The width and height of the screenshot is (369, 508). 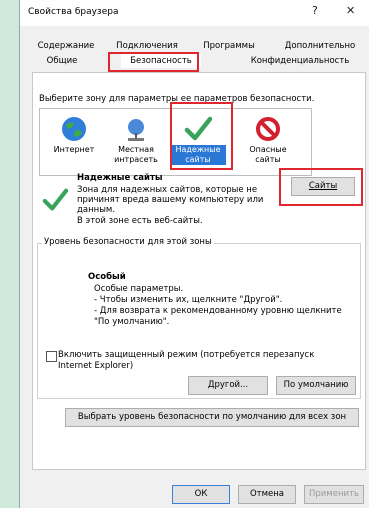 I want to click on zone-description-line-4: В этой зоне есть веб-сайты., so click(x=140, y=221).